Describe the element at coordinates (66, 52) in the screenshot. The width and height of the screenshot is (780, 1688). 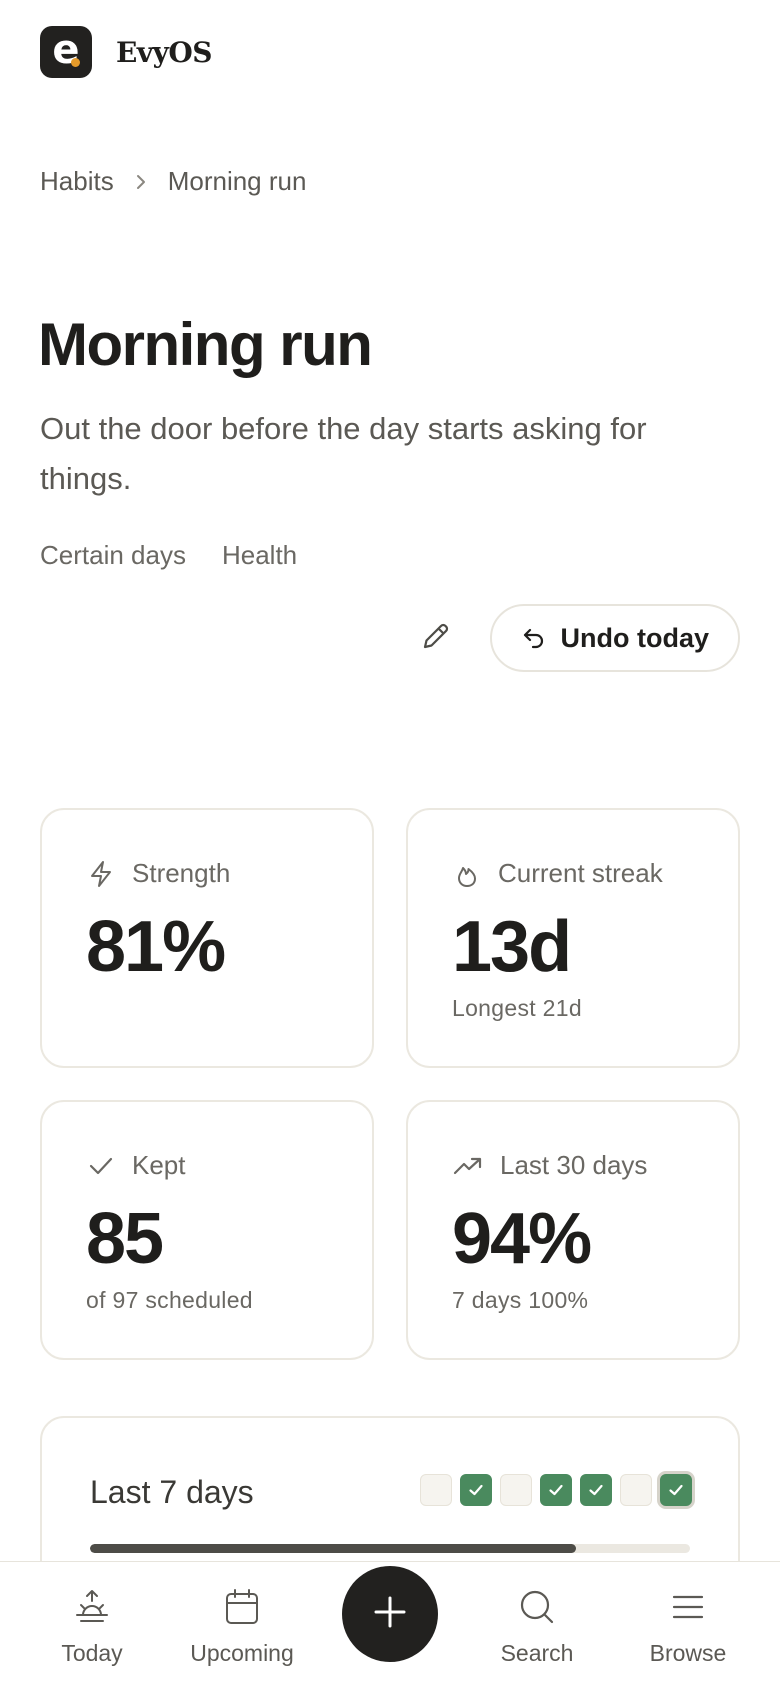
I see `app-logo: e` at that location.